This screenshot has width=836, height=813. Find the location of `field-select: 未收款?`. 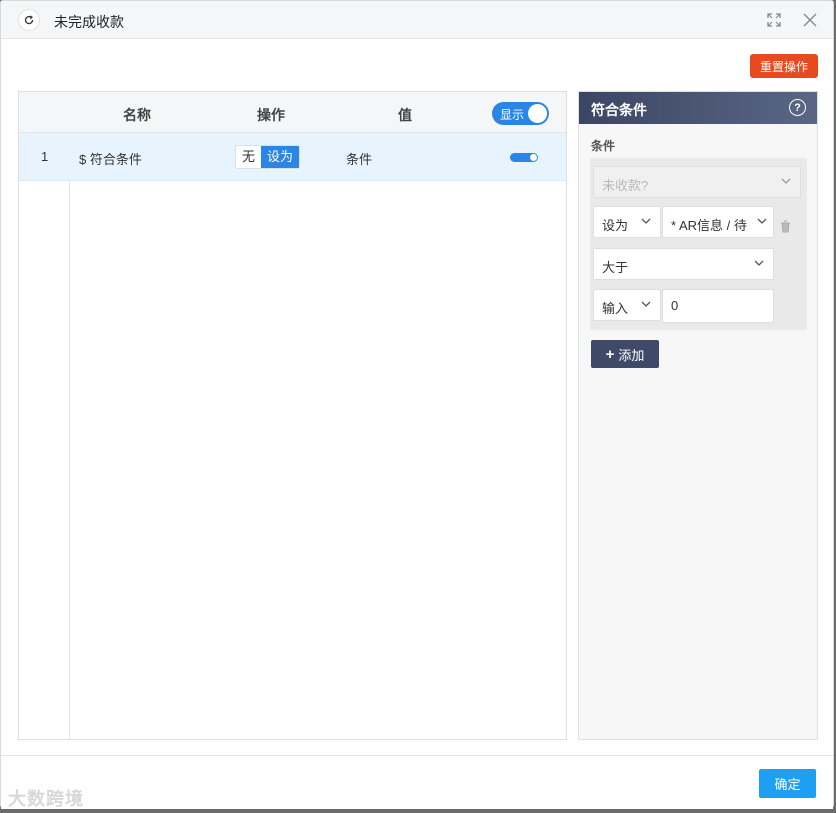

field-select: 未收款? is located at coordinates (697, 182).